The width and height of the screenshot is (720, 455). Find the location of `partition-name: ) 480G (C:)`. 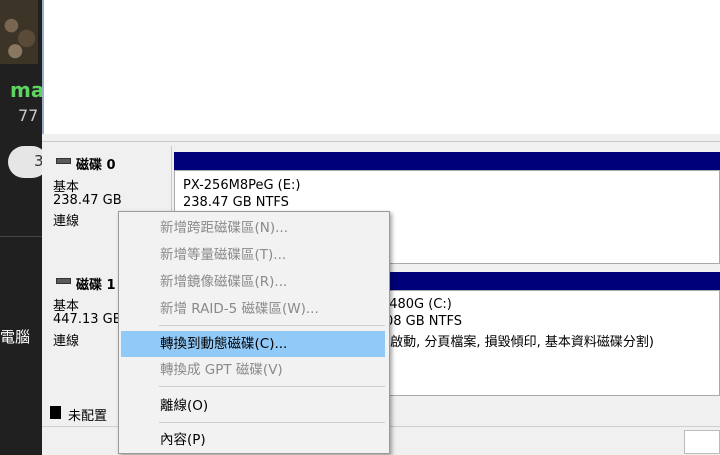

partition-name: ) 480G (C:) is located at coordinates (416, 304).